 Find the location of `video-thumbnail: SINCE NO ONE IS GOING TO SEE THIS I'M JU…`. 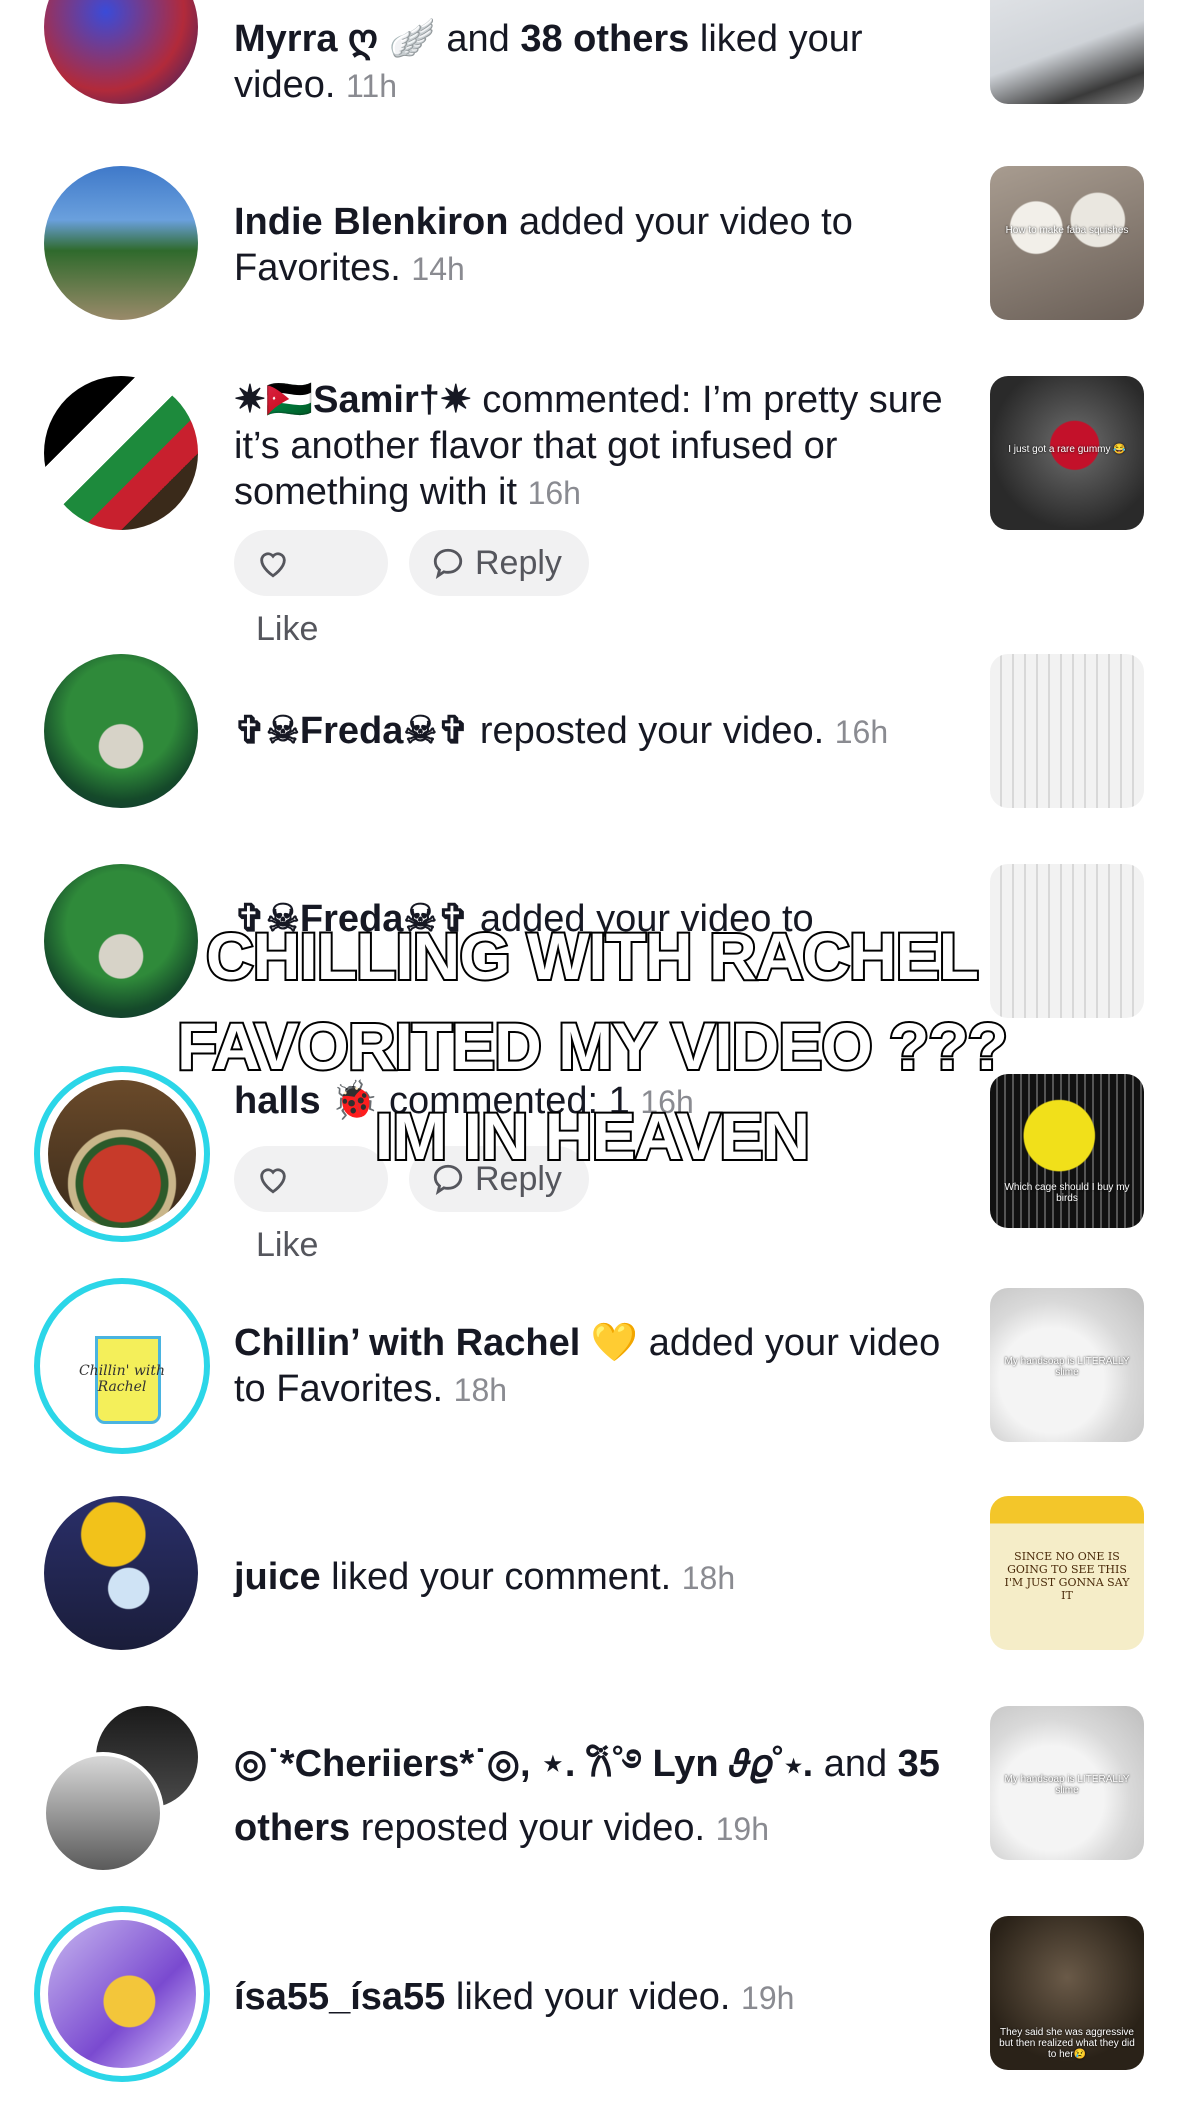

video-thumbnail: SINCE NO ONE IS GOING TO SEE THIS I'M JU… is located at coordinates (1067, 1573).